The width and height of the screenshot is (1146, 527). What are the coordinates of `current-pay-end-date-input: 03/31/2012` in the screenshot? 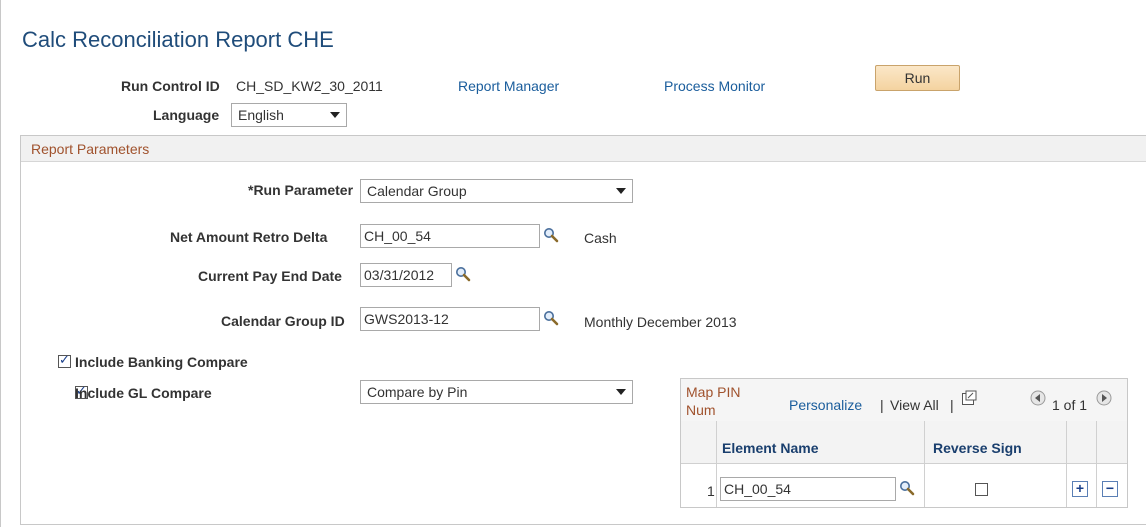 It's located at (406, 275).